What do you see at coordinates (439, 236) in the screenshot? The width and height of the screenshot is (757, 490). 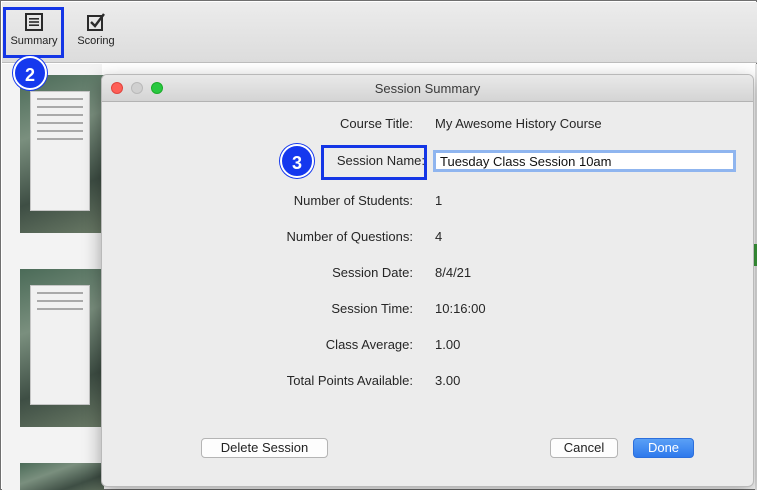 I see `number-of-questions-value: 4` at bounding box center [439, 236].